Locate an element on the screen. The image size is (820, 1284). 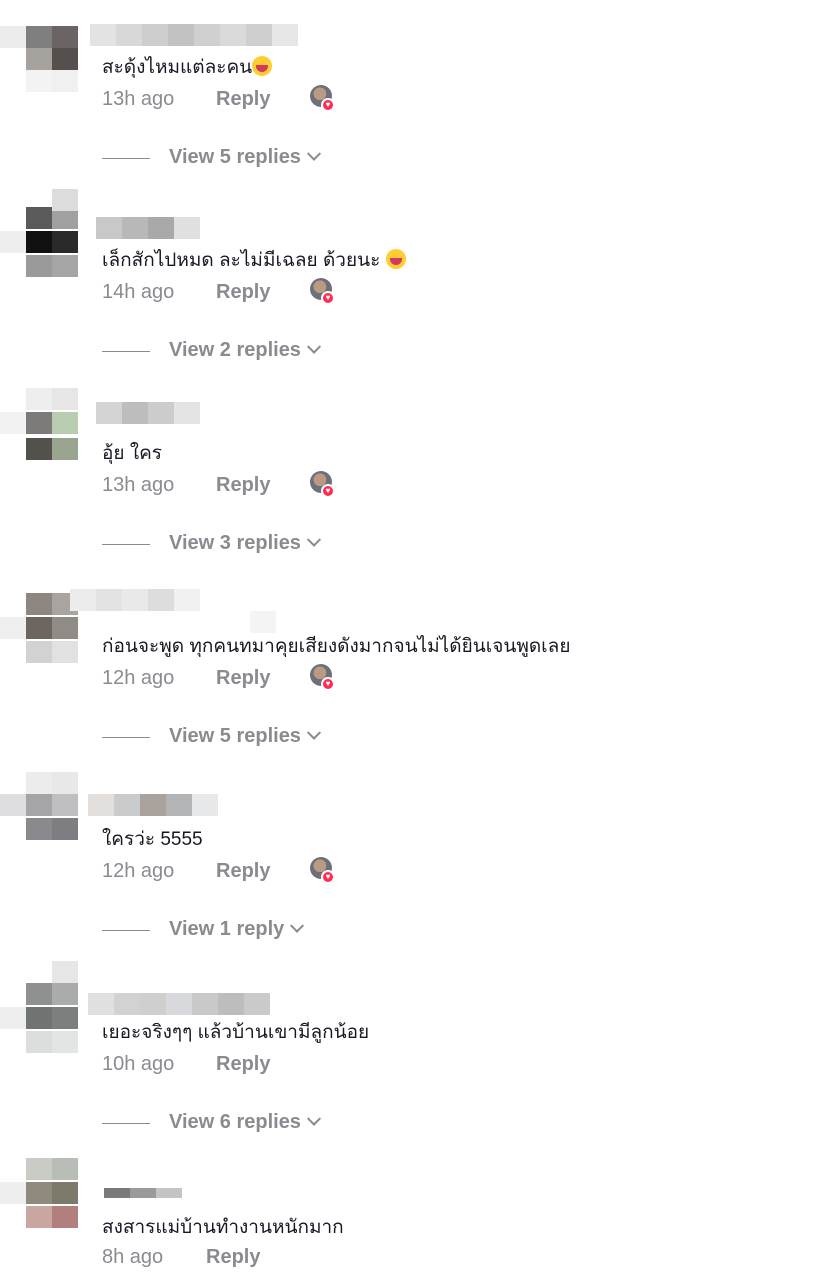
comment-text: อุ้ย ใคร is located at coordinates (132, 453).